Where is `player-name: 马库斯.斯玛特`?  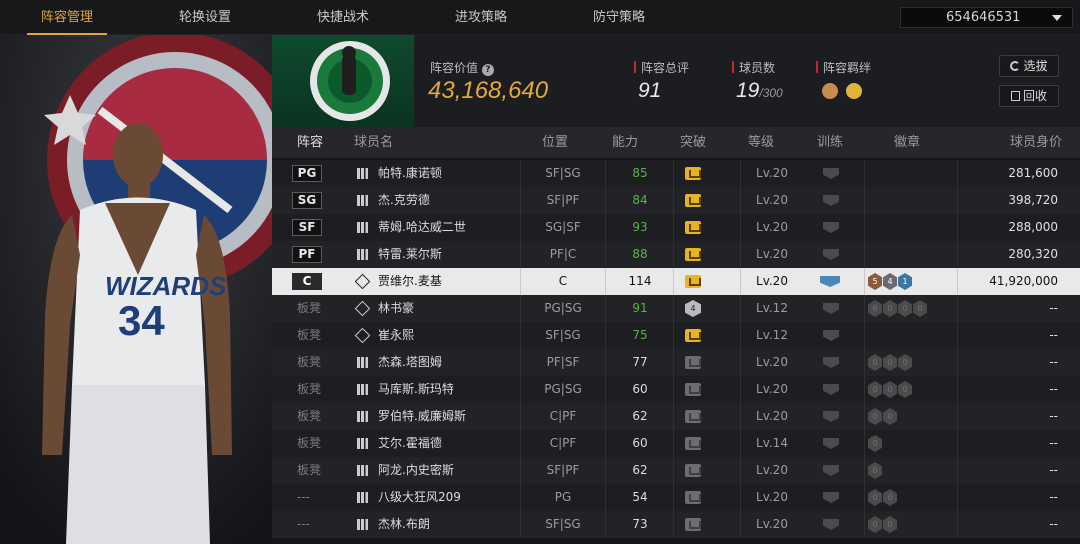
player-name: 马库斯.斯玛特 is located at coordinates (416, 389).